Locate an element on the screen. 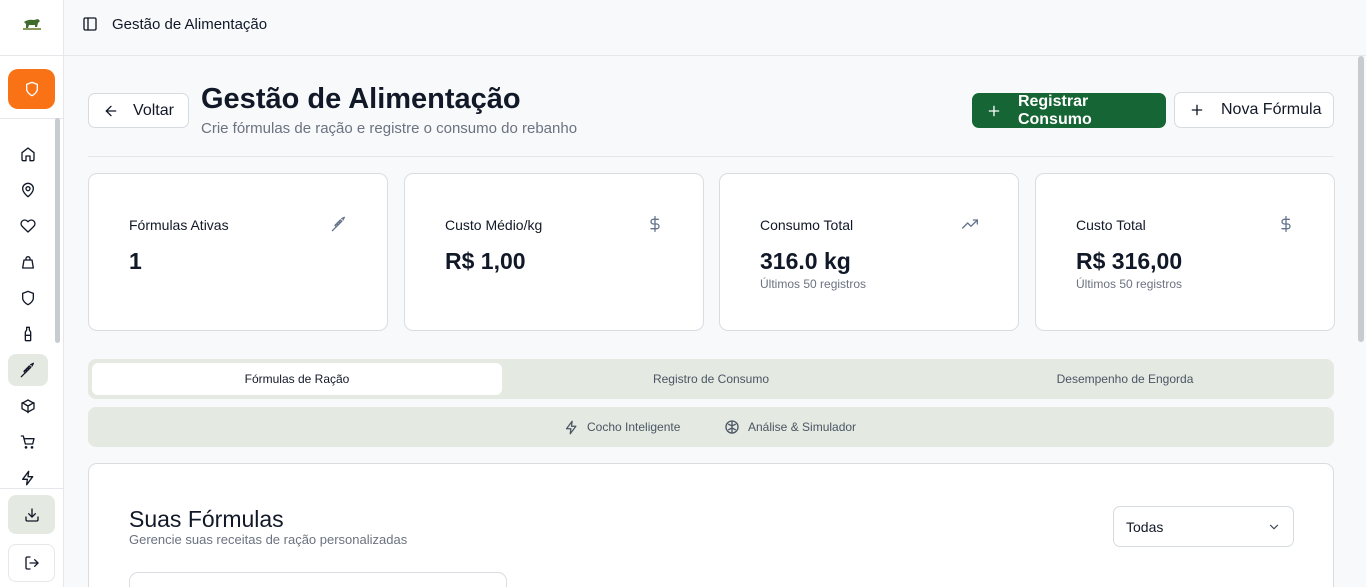 The height and width of the screenshot is (587, 1366). secondary-tabs: Cocho Inteligente Análise & Simulador is located at coordinates (711, 427).